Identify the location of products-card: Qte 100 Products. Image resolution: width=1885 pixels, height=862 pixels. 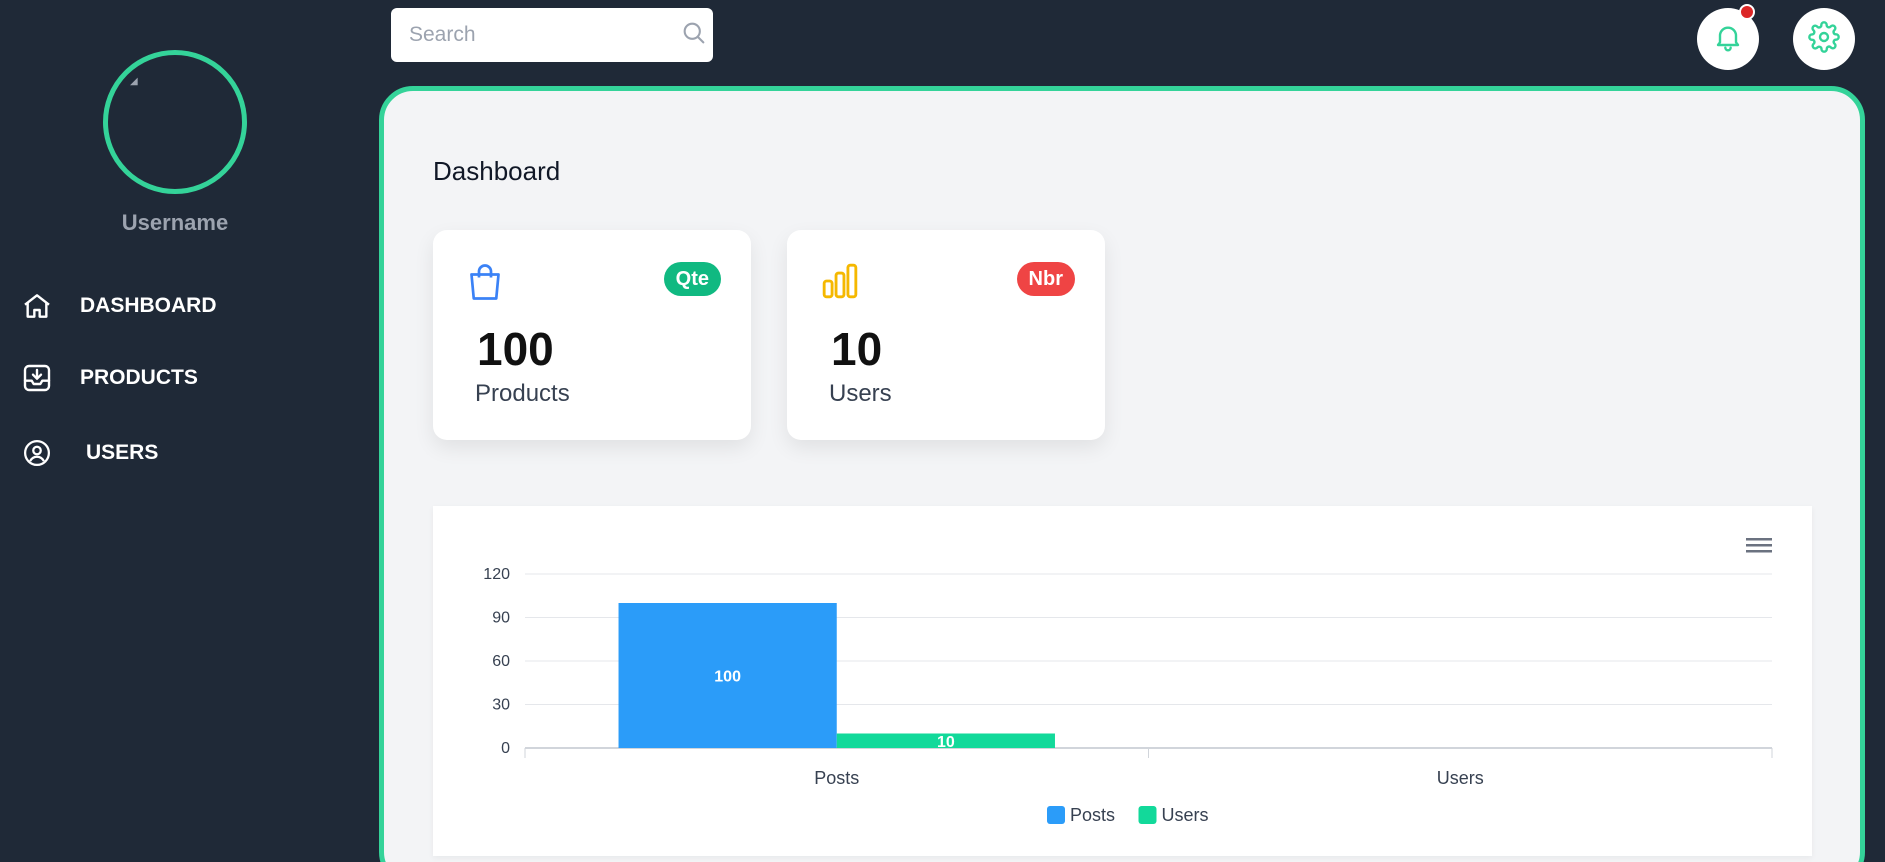
(592, 335).